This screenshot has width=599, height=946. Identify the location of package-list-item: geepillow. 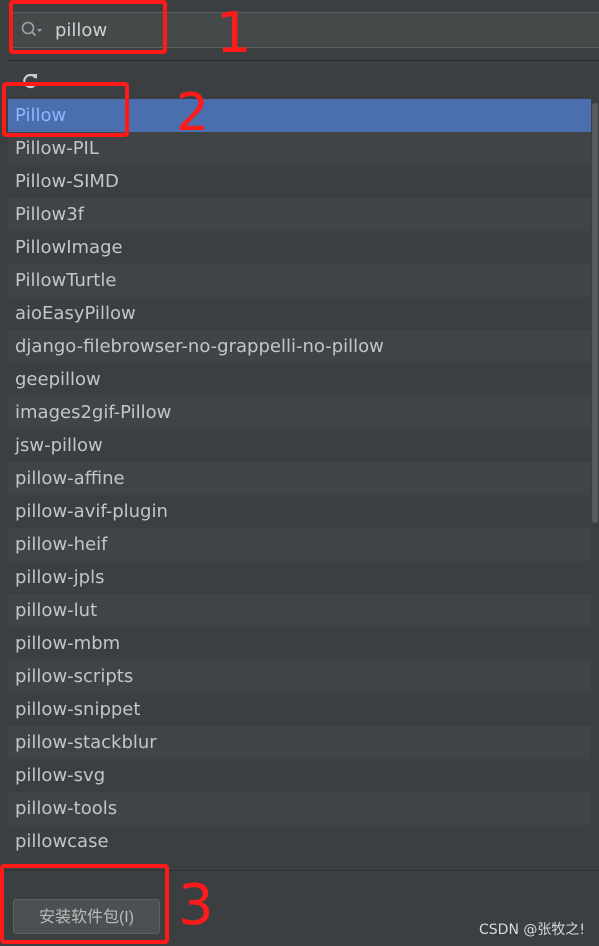
(303, 379).